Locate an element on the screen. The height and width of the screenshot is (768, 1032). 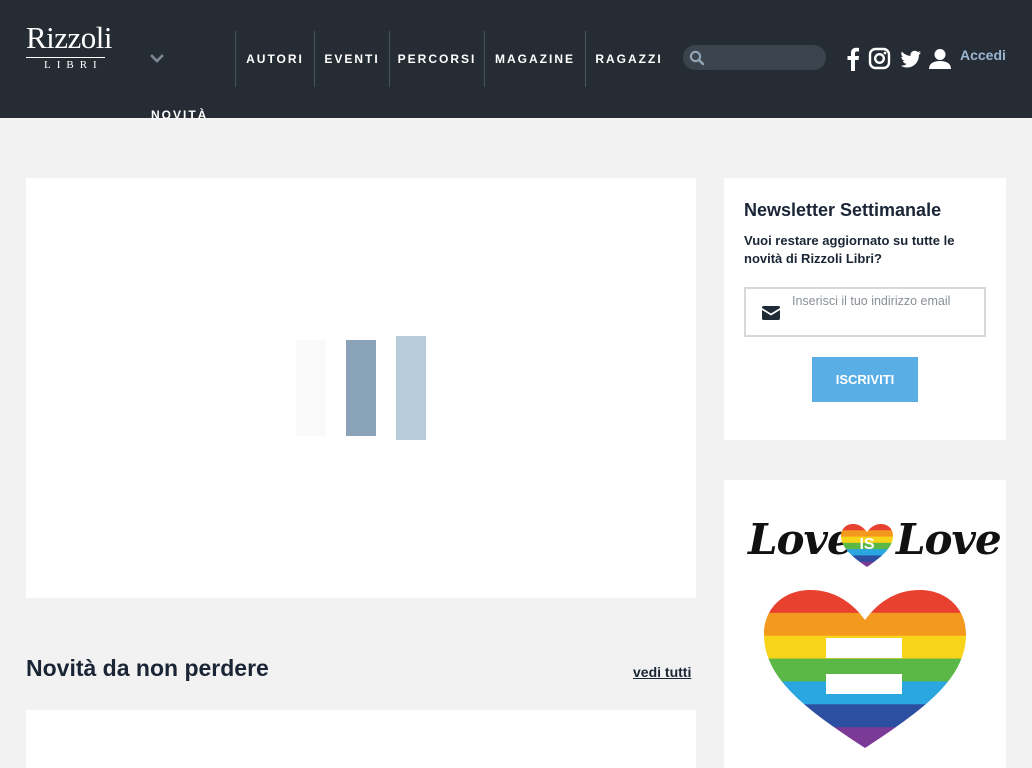
newsletter-email-input is located at coordinates (887, 301).